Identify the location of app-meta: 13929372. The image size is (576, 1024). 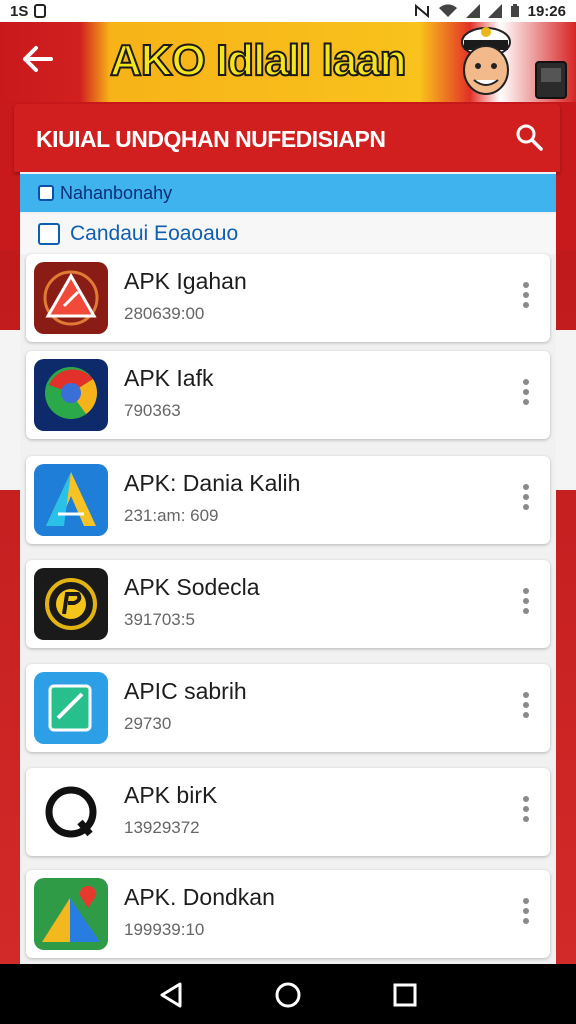
(162, 827).